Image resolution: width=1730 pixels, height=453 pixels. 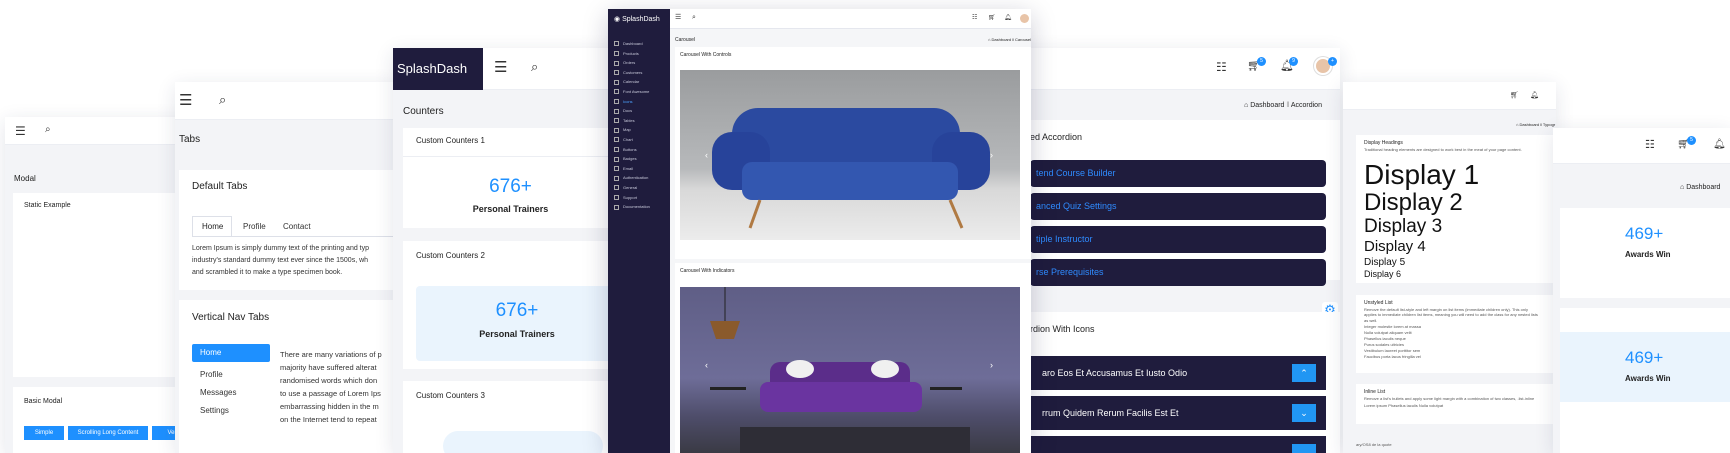 I want to click on sidebar-item: Support, so click(x=626, y=197).